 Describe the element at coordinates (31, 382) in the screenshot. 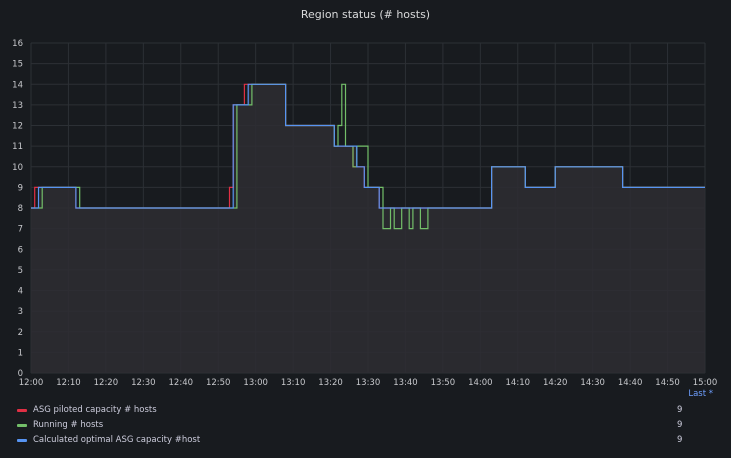

I see `x-tick-label: 12:00` at that location.